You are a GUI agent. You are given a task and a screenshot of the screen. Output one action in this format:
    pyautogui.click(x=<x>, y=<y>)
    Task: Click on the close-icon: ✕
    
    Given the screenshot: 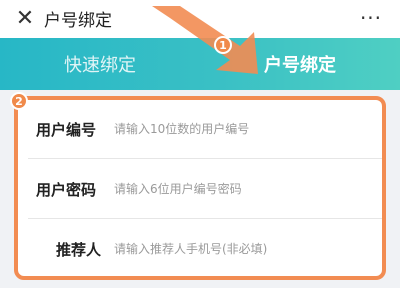 What is the action you would take?
    pyautogui.click(x=25, y=18)
    